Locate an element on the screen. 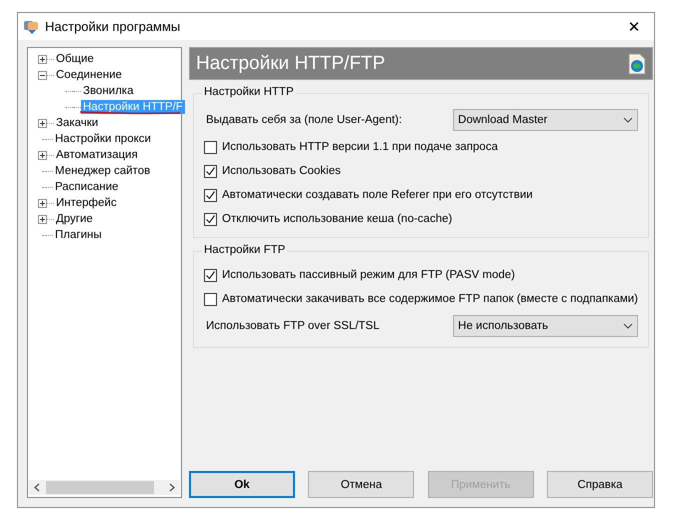  tree-item: Закачки is located at coordinates (77, 123).